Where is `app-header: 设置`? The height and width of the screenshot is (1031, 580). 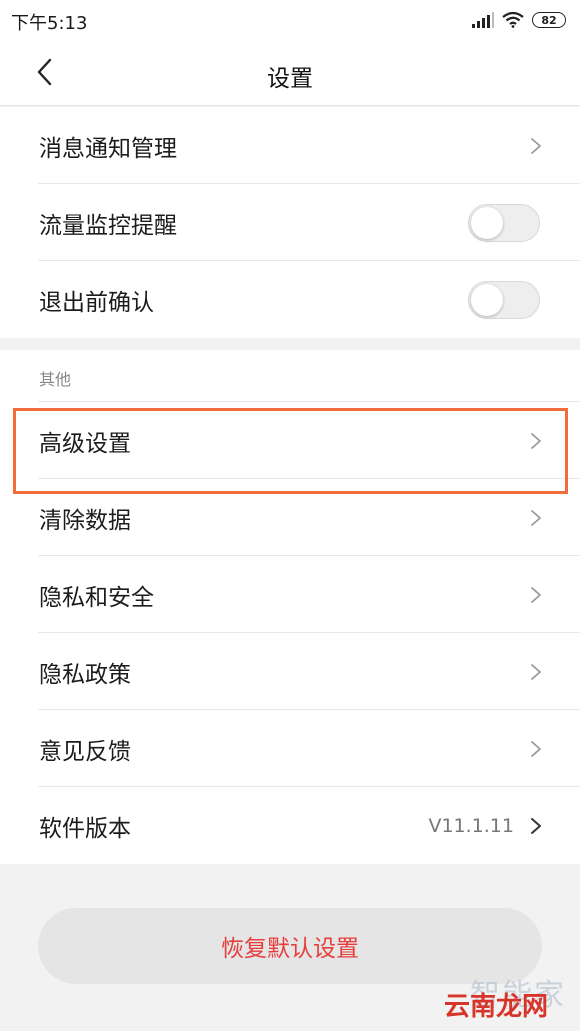
app-header: 设置 is located at coordinates (290, 73).